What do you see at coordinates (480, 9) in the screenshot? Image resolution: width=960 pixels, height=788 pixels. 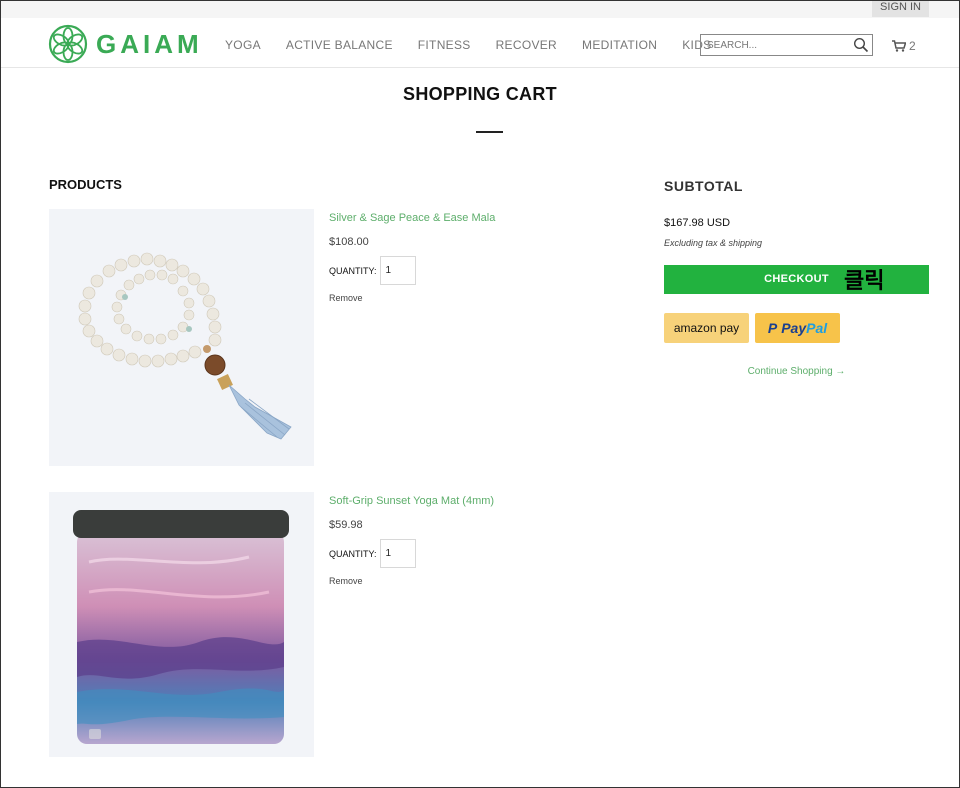 I see `top-utility-bar: SIGN IN` at bounding box center [480, 9].